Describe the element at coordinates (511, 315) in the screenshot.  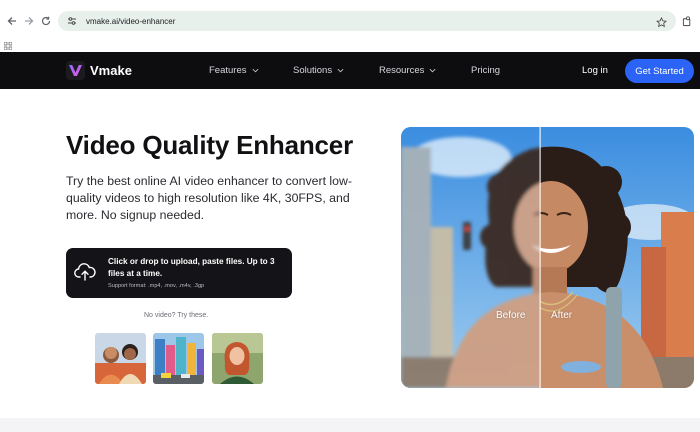
I see `before-label: Before` at that location.